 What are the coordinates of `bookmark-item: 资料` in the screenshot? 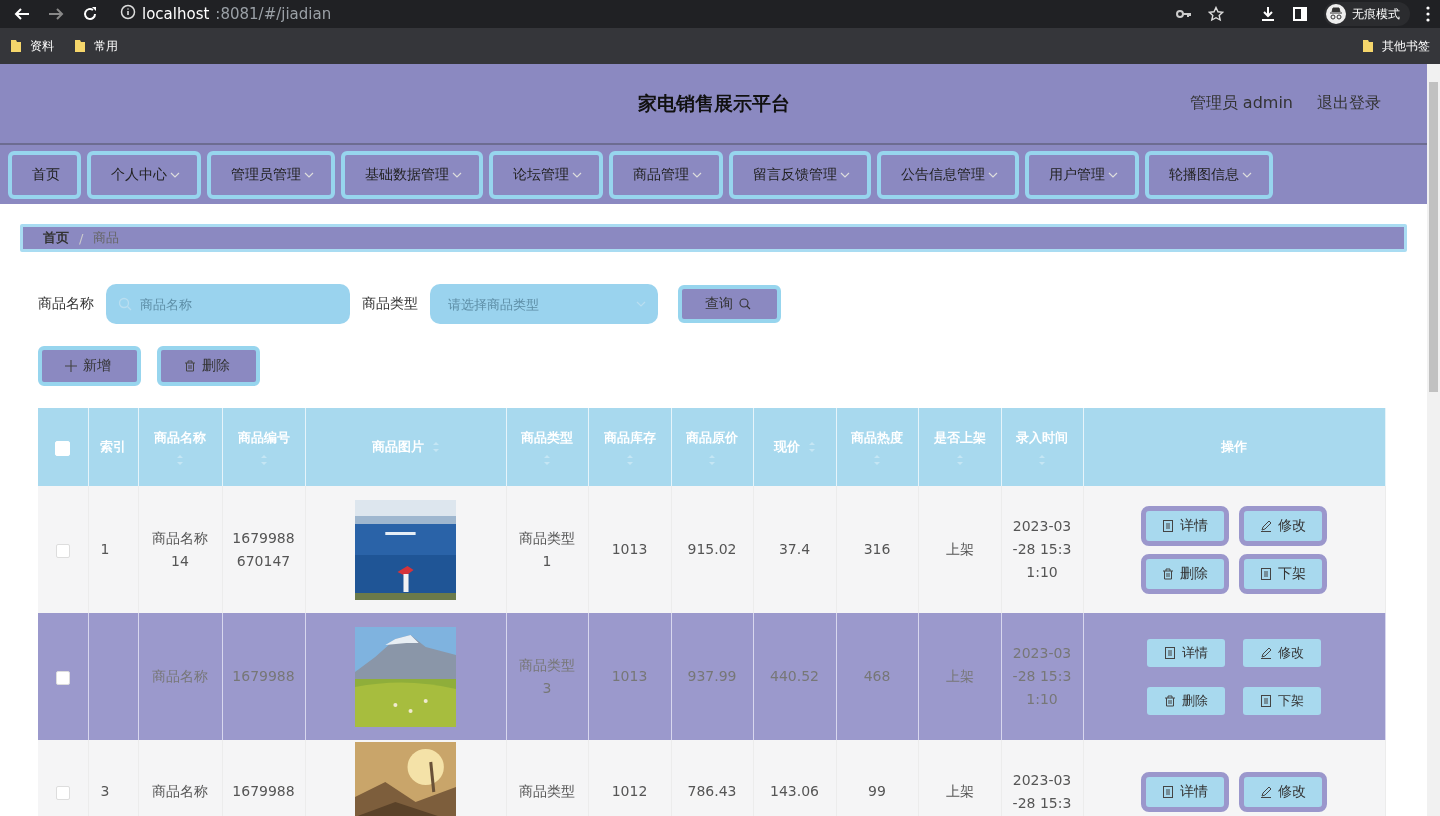 It's located at (32, 46).